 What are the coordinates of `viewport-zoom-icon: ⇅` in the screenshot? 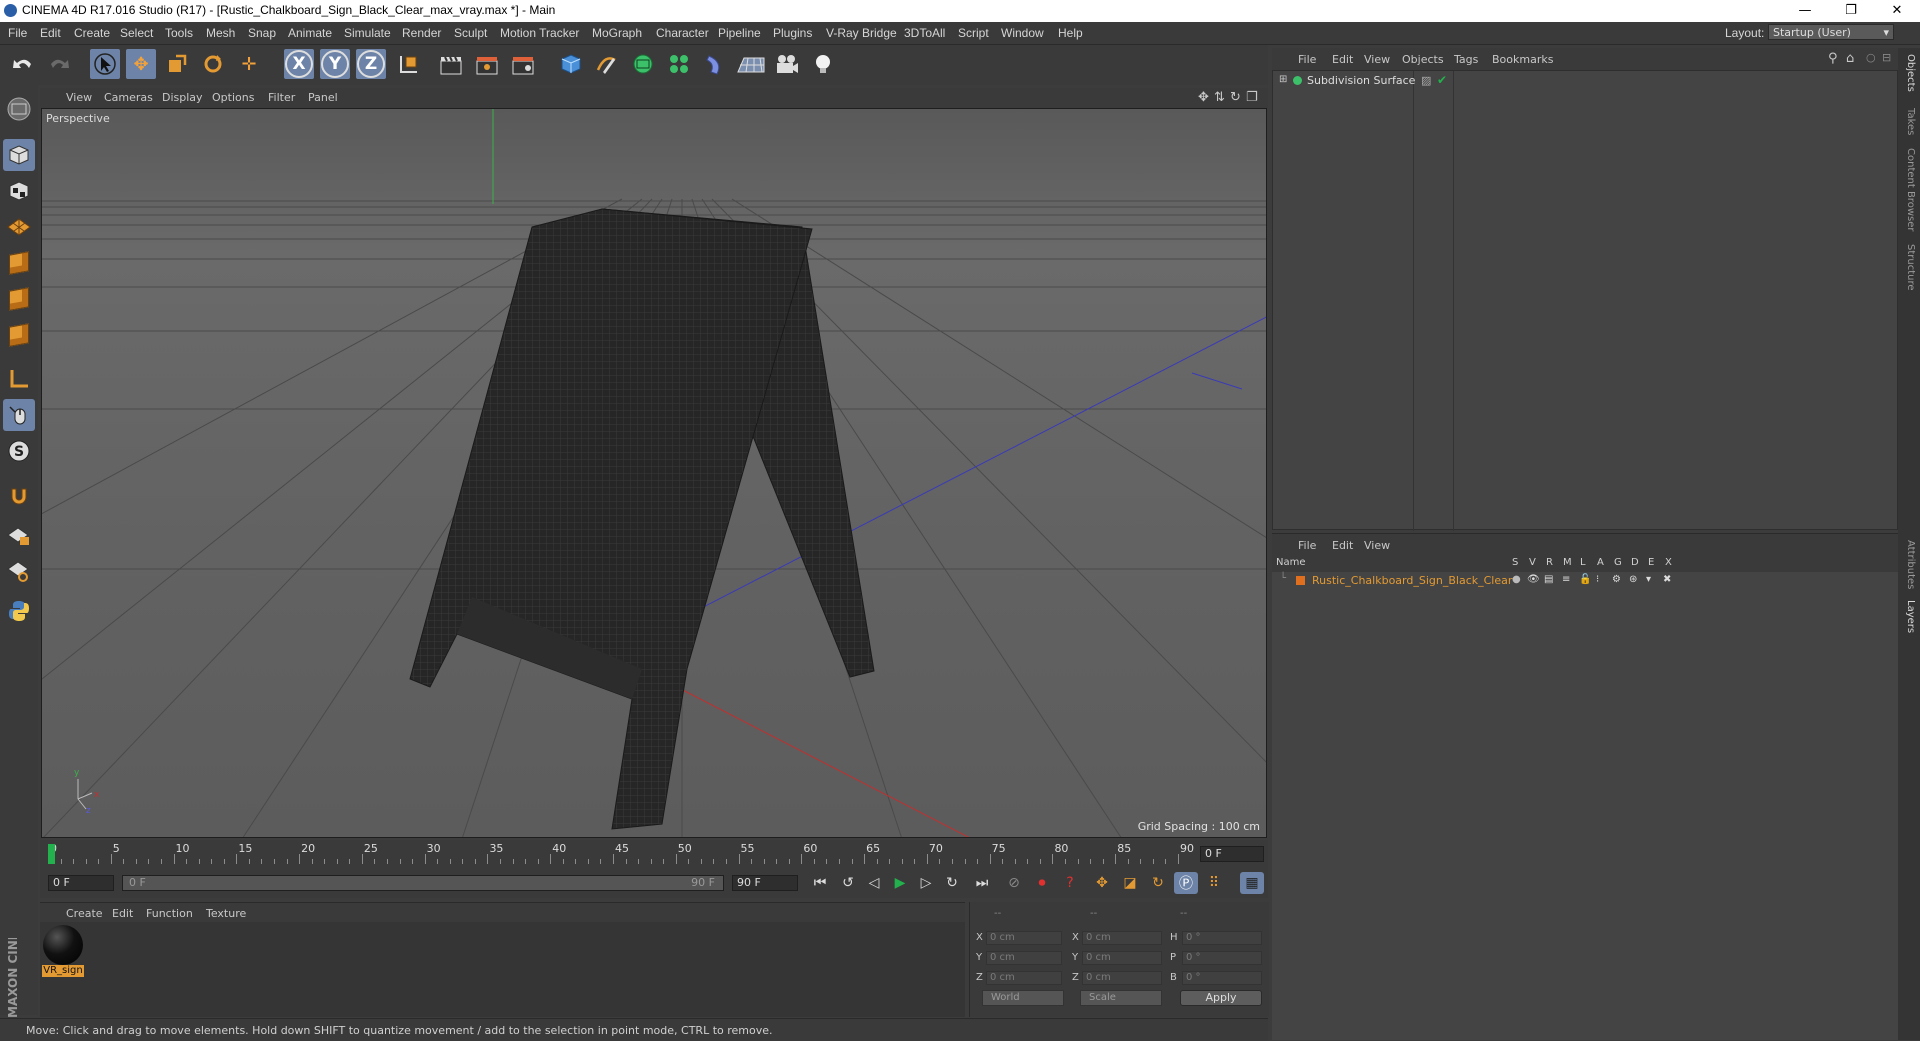 It's located at (1219, 97).